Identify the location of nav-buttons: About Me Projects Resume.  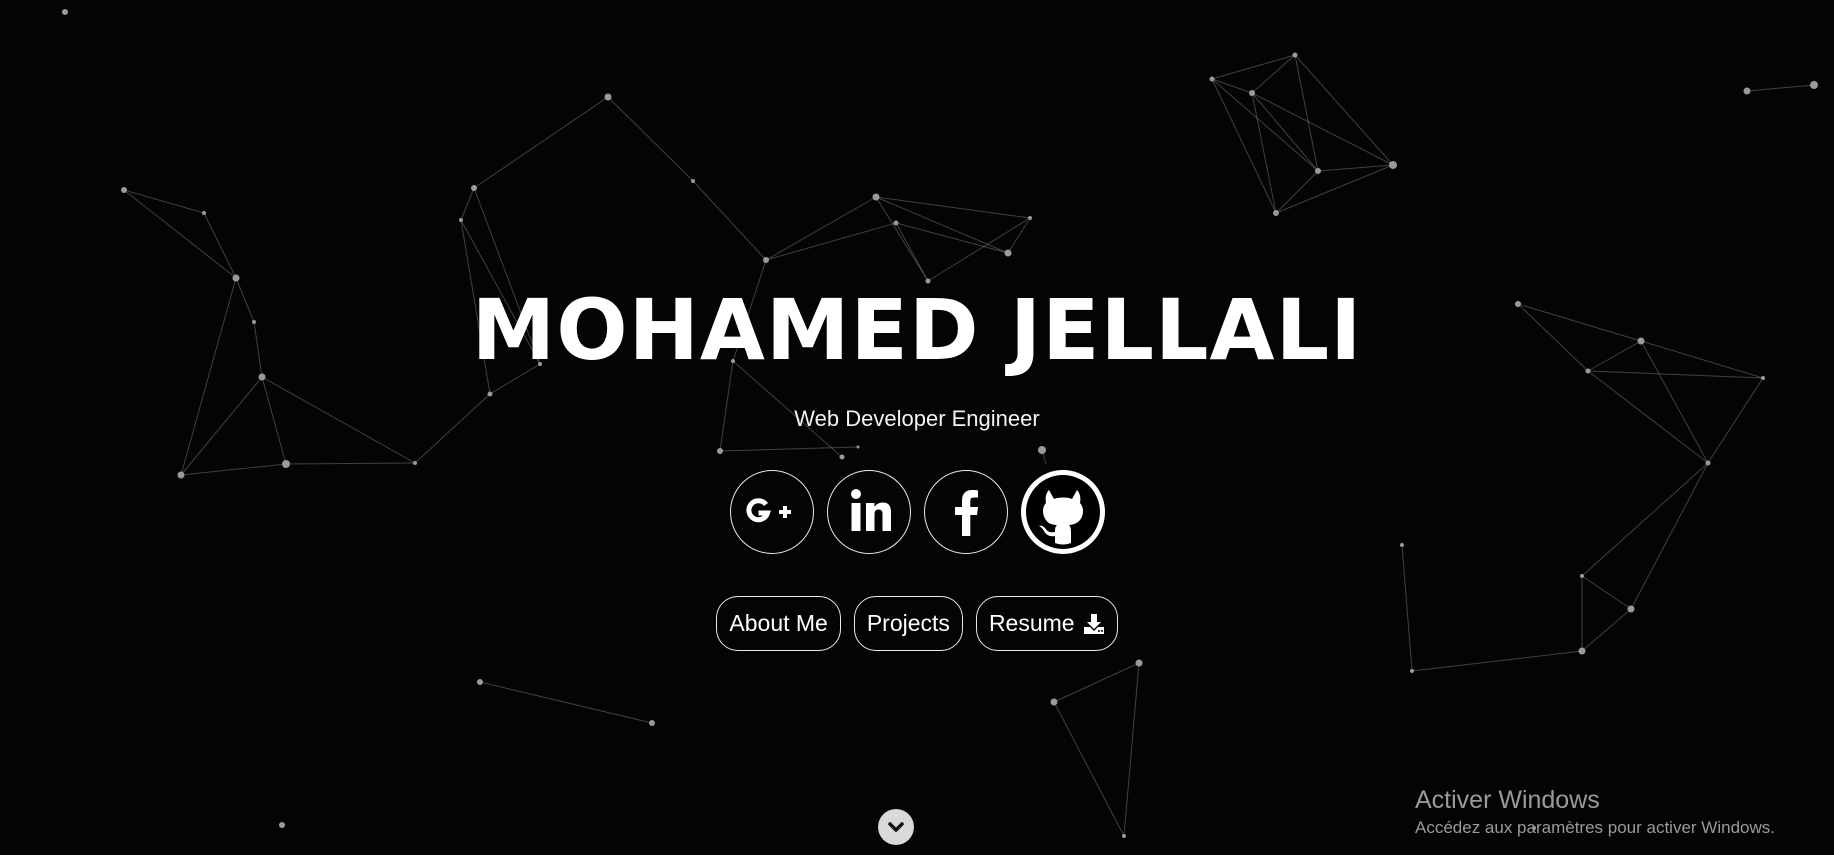
(917, 623).